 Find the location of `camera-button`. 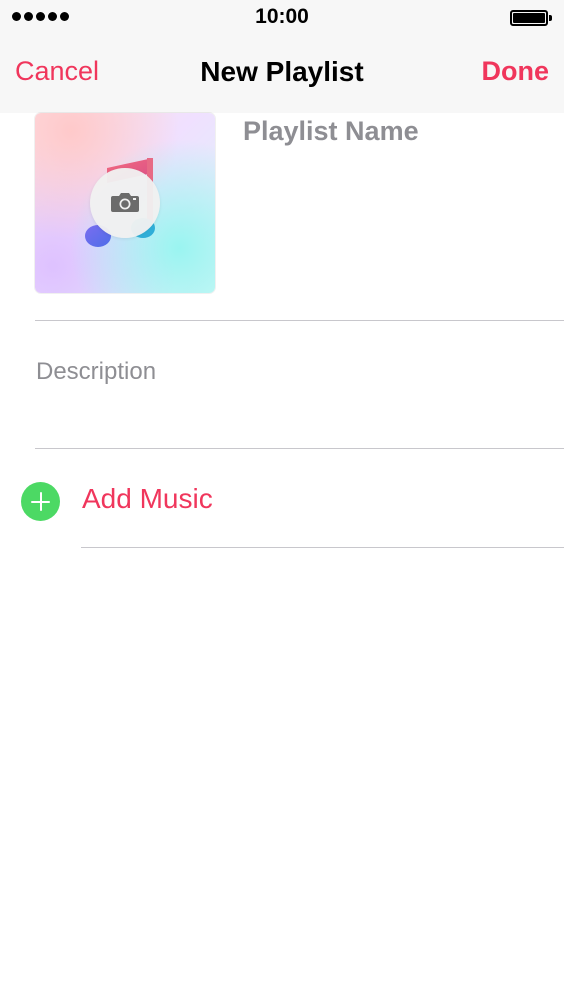

camera-button is located at coordinates (125, 203).